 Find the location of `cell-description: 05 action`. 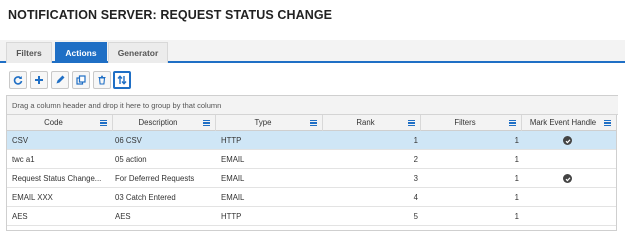

cell-description: 05 action is located at coordinates (131, 159).